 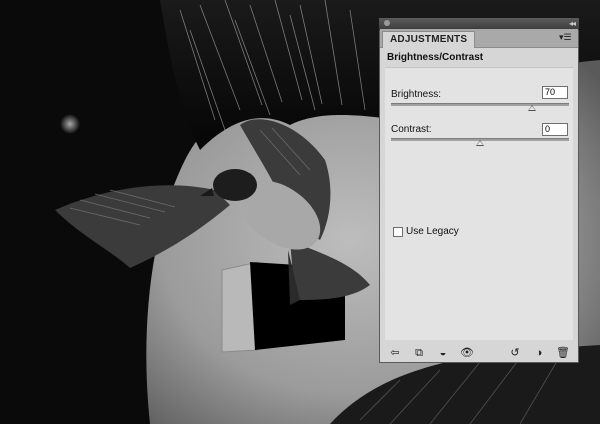 What do you see at coordinates (411, 129) in the screenshot?
I see `contrast-label: Contrast:` at bounding box center [411, 129].